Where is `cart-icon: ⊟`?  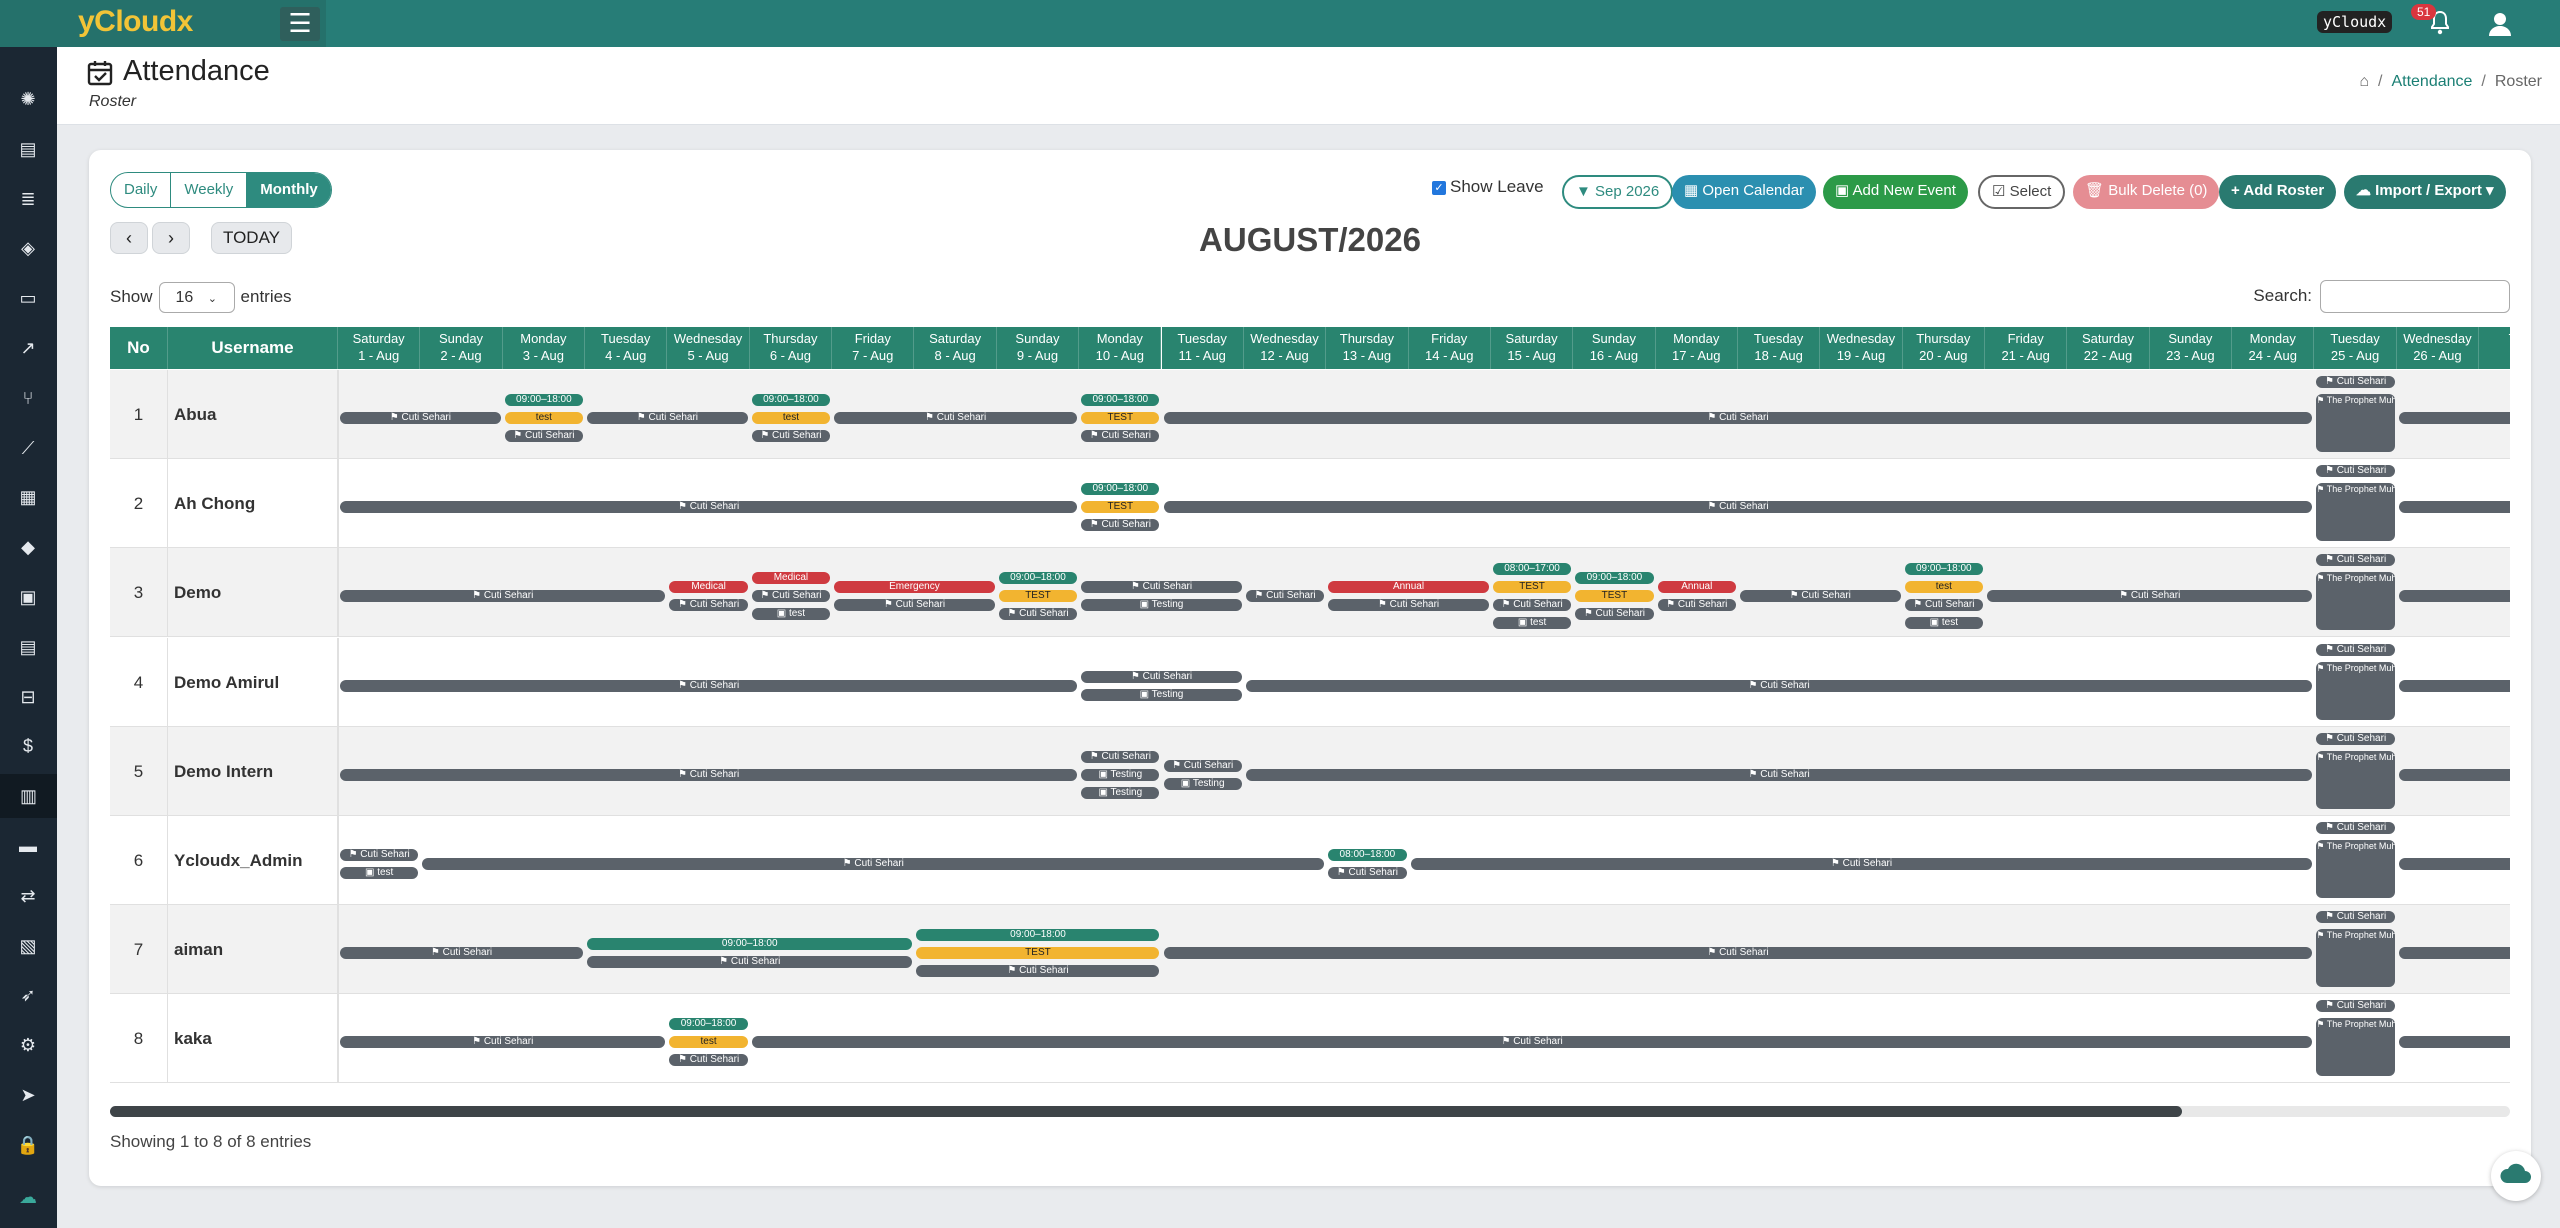 cart-icon: ⊟ is located at coordinates (28, 697).